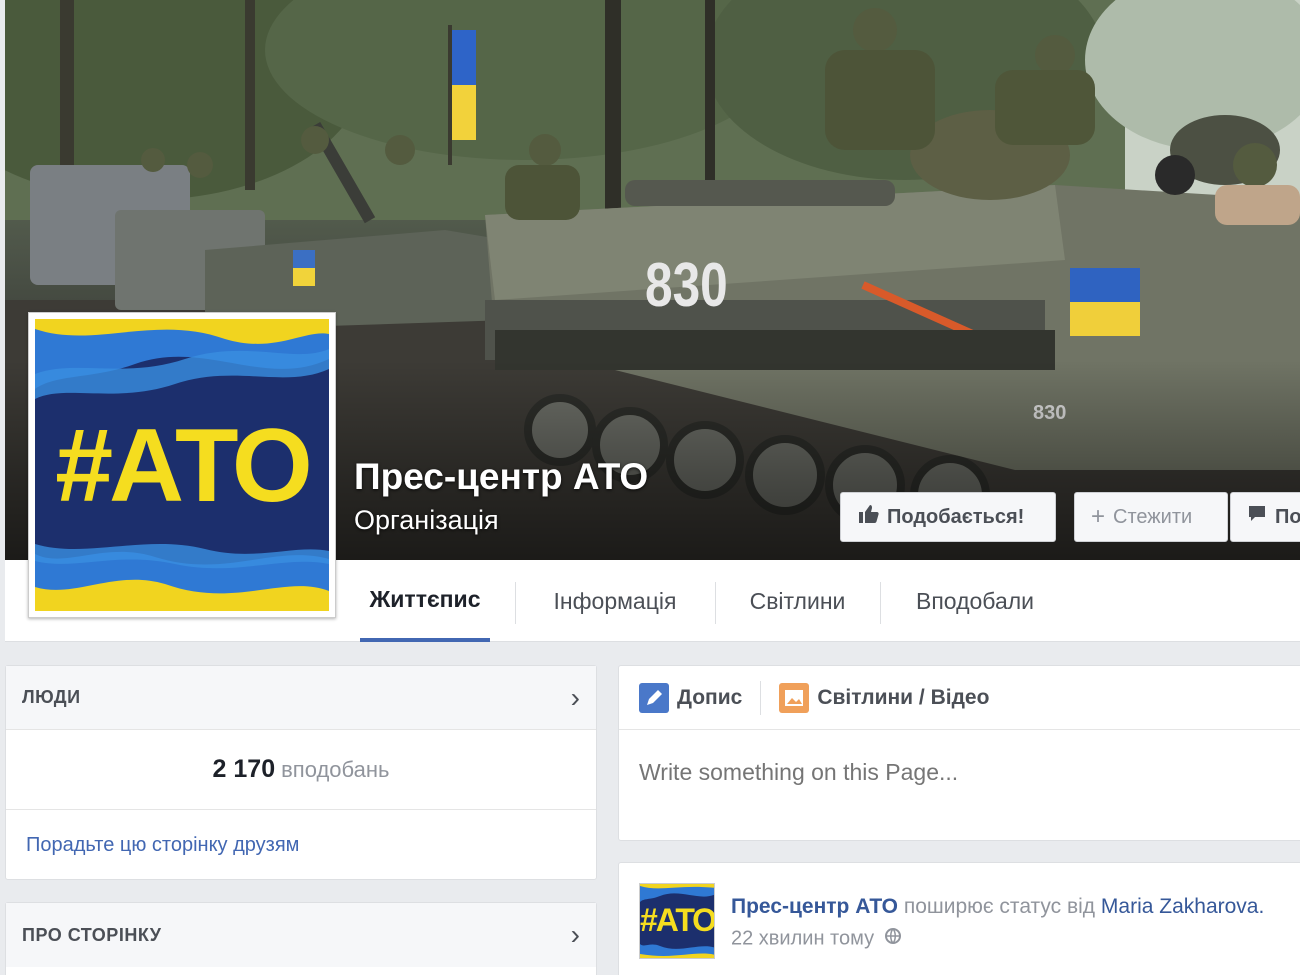 Image resolution: width=1300 pixels, height=975 pixels. I want to click on message-button-label: По, so click(1287, 516).